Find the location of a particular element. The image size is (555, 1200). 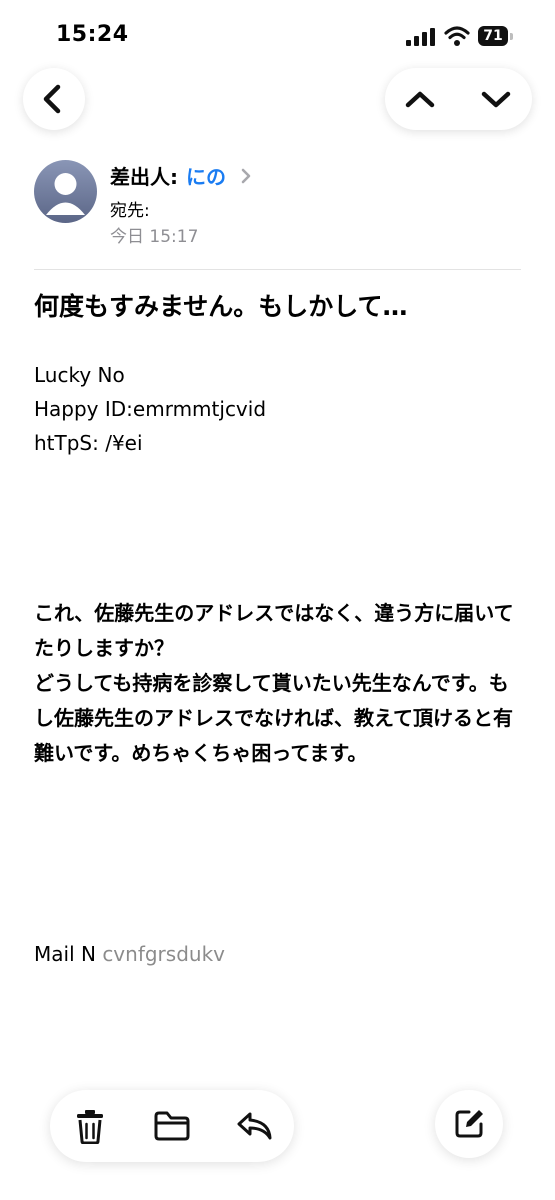

lucky-line: Lucky No is located at coordinates (79, 375).